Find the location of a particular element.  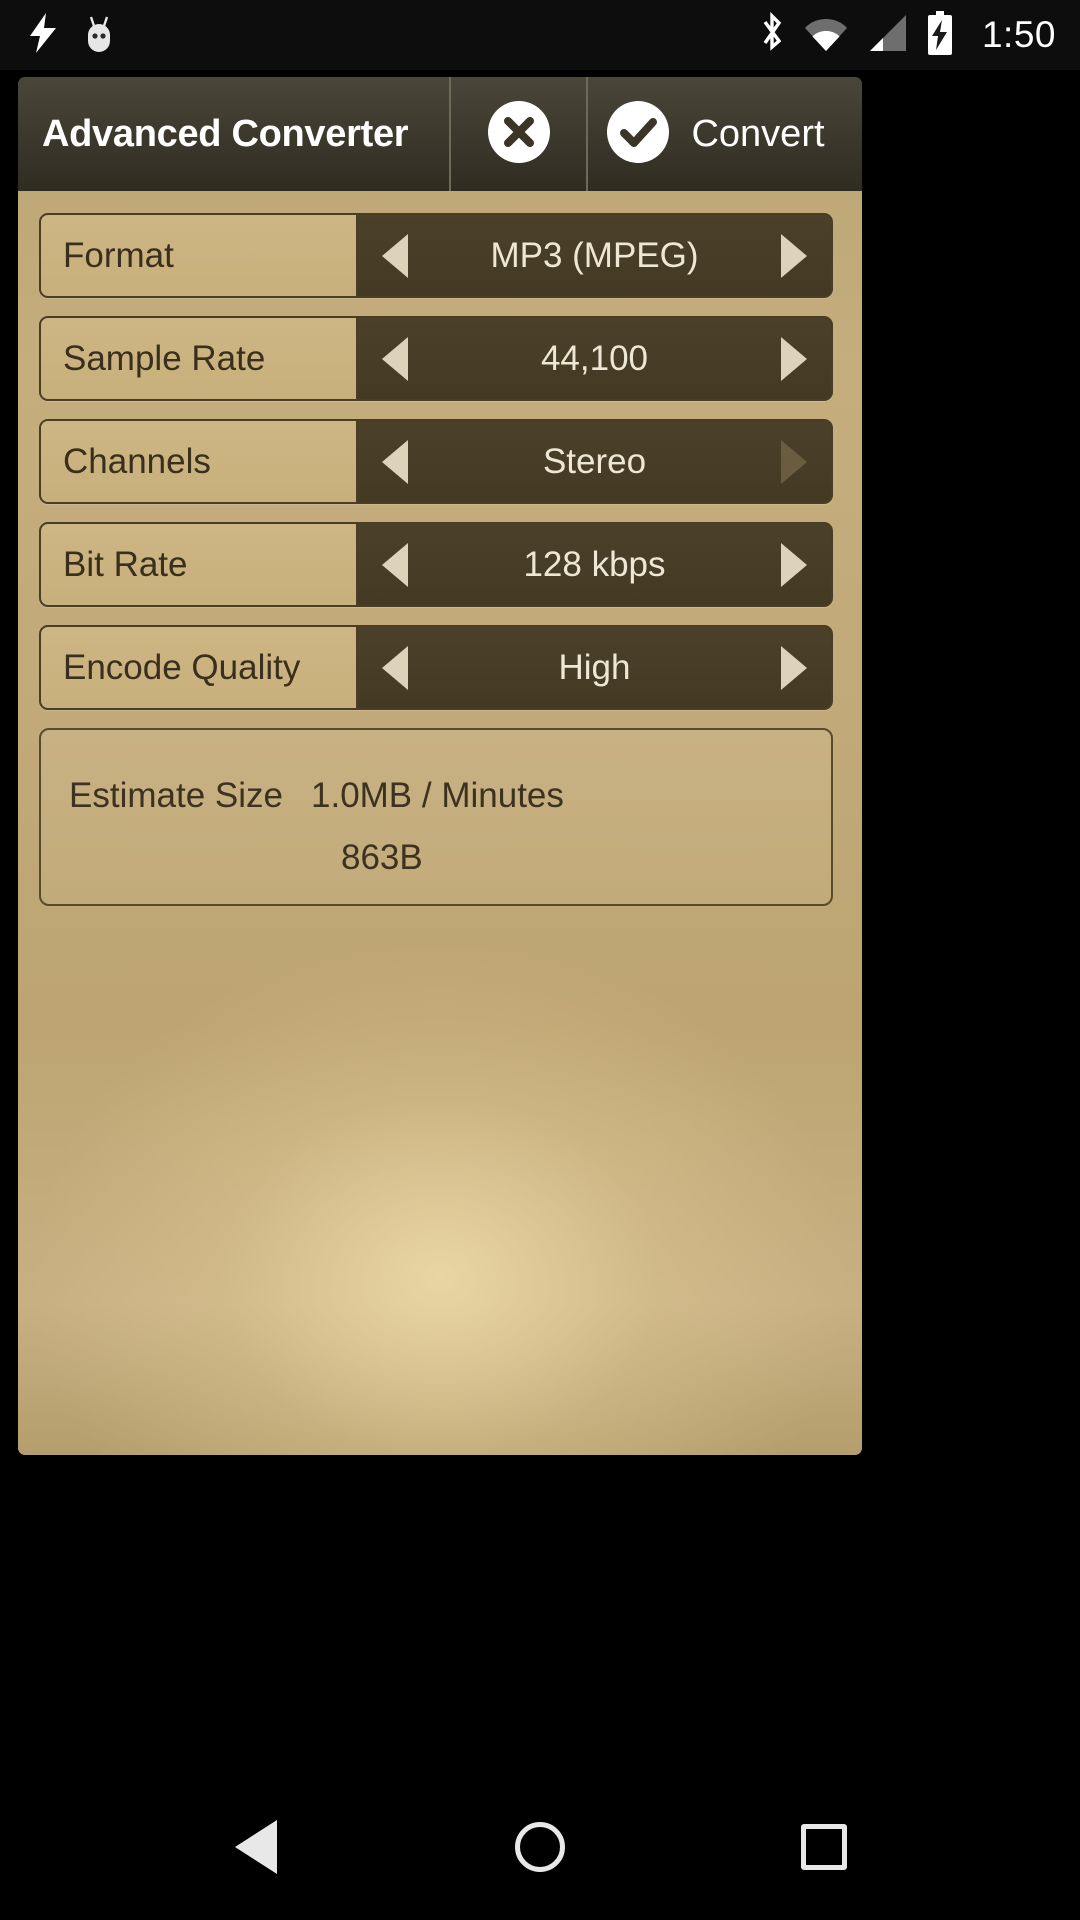

setting-label-encode-quality: Encode Quality is located at coordinates (199, 667).